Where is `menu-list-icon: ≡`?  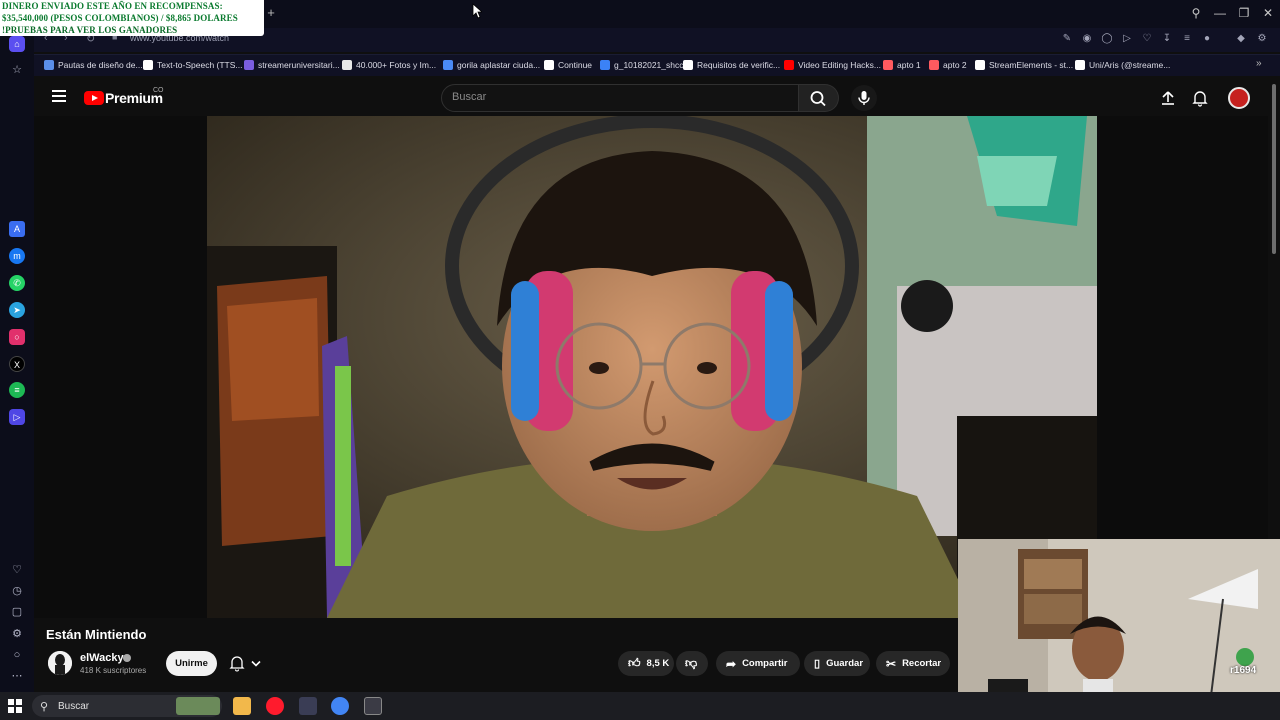 menu-list-icon: ≡ is located at coordinates (1187, 39).